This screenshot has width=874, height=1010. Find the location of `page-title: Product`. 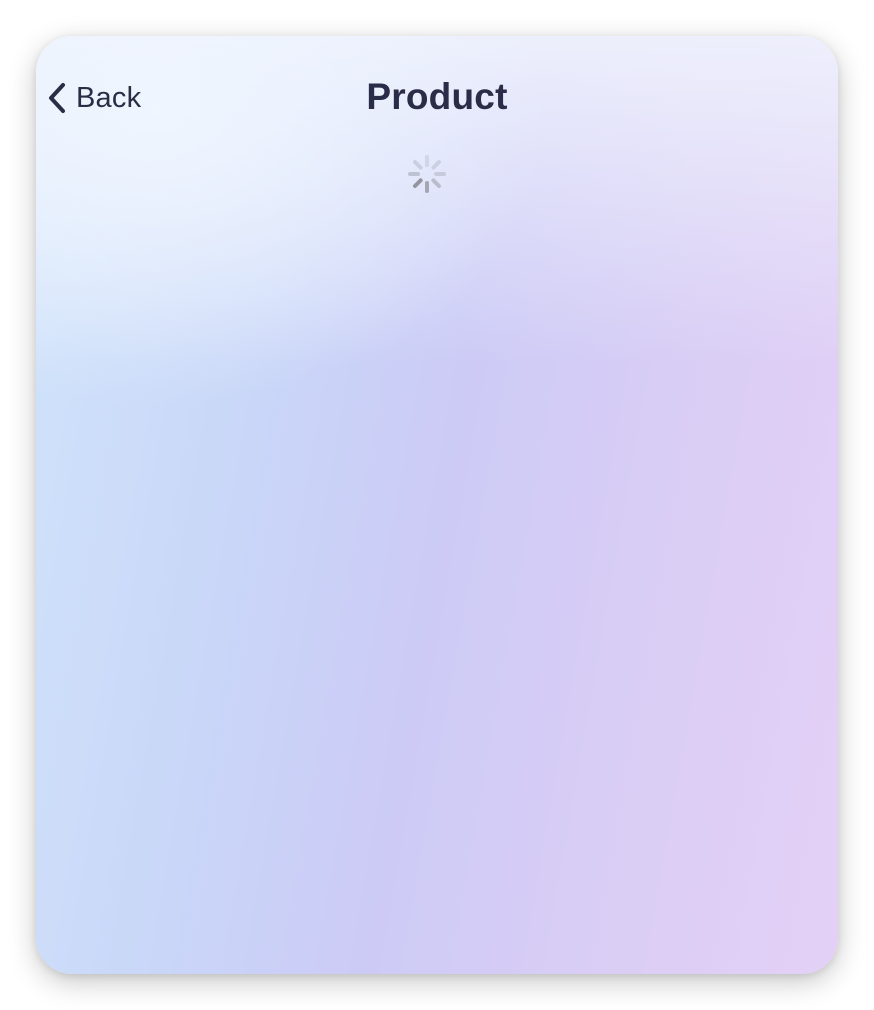

page-title: Product is located at coordinates (437, 96).